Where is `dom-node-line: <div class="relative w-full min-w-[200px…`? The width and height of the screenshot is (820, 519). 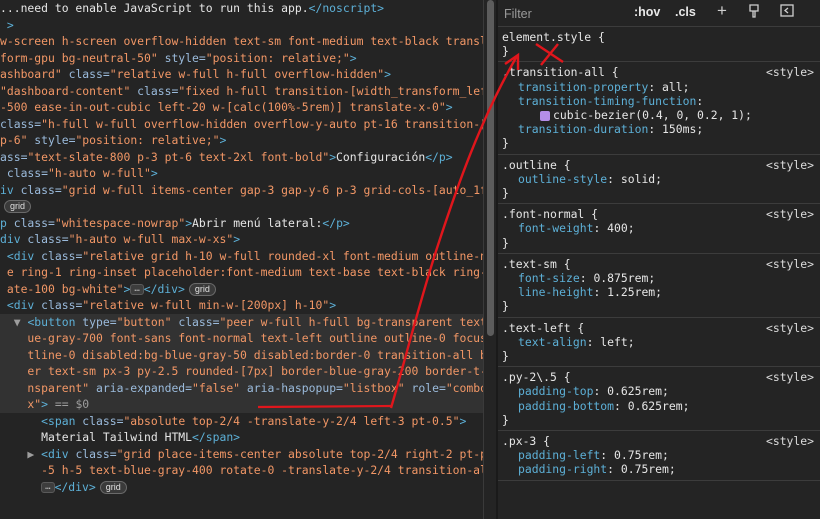
dom-node-line: <div class="relative w-full min-w-[200px… is located at coordinates (241, 305).